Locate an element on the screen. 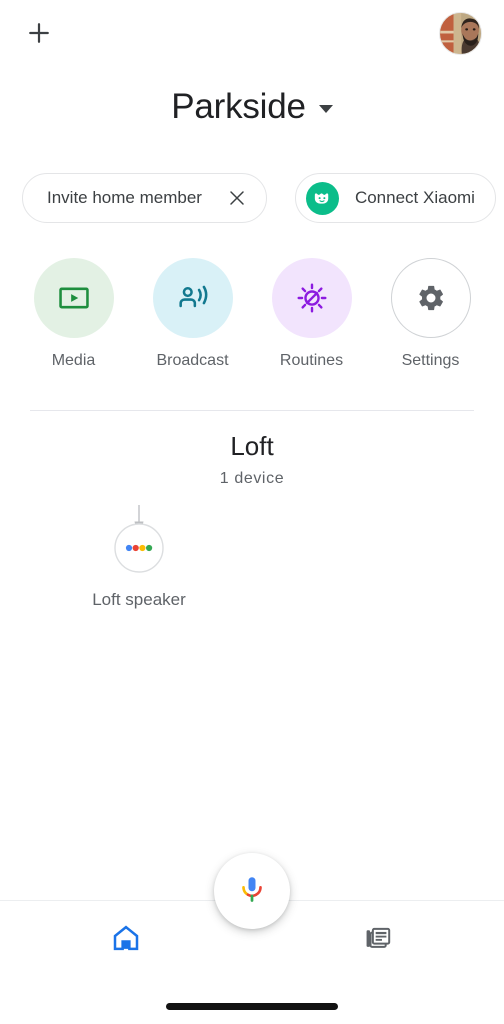 The image size is (504, 1024). section-divider is located at coordinates (252, 410).